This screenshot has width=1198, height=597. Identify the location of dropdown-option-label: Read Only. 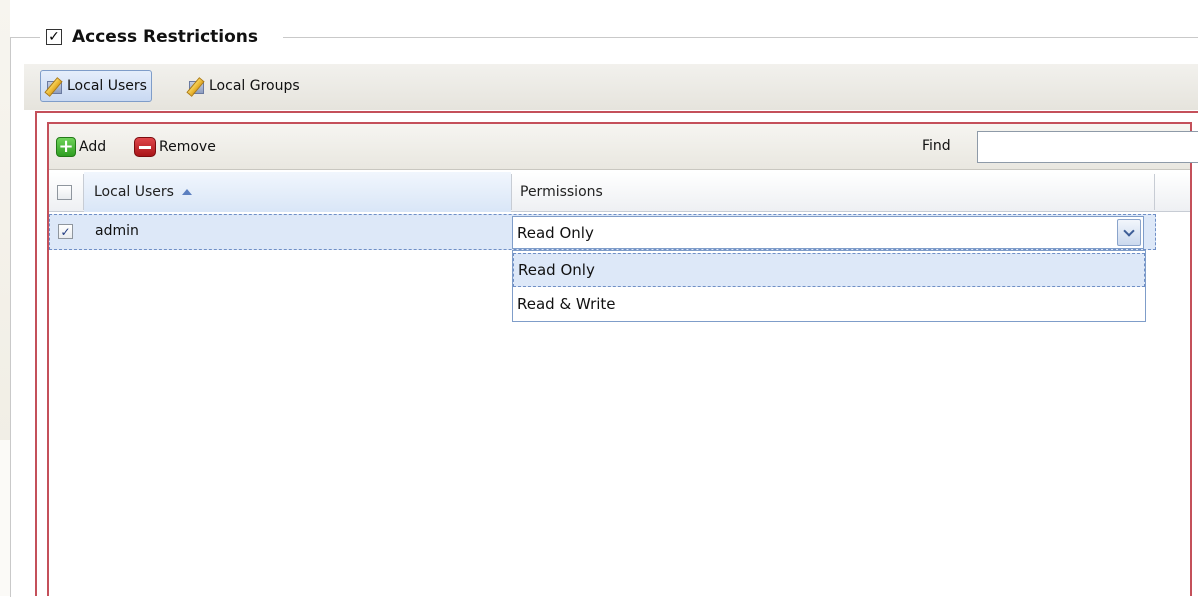
(556, 270).